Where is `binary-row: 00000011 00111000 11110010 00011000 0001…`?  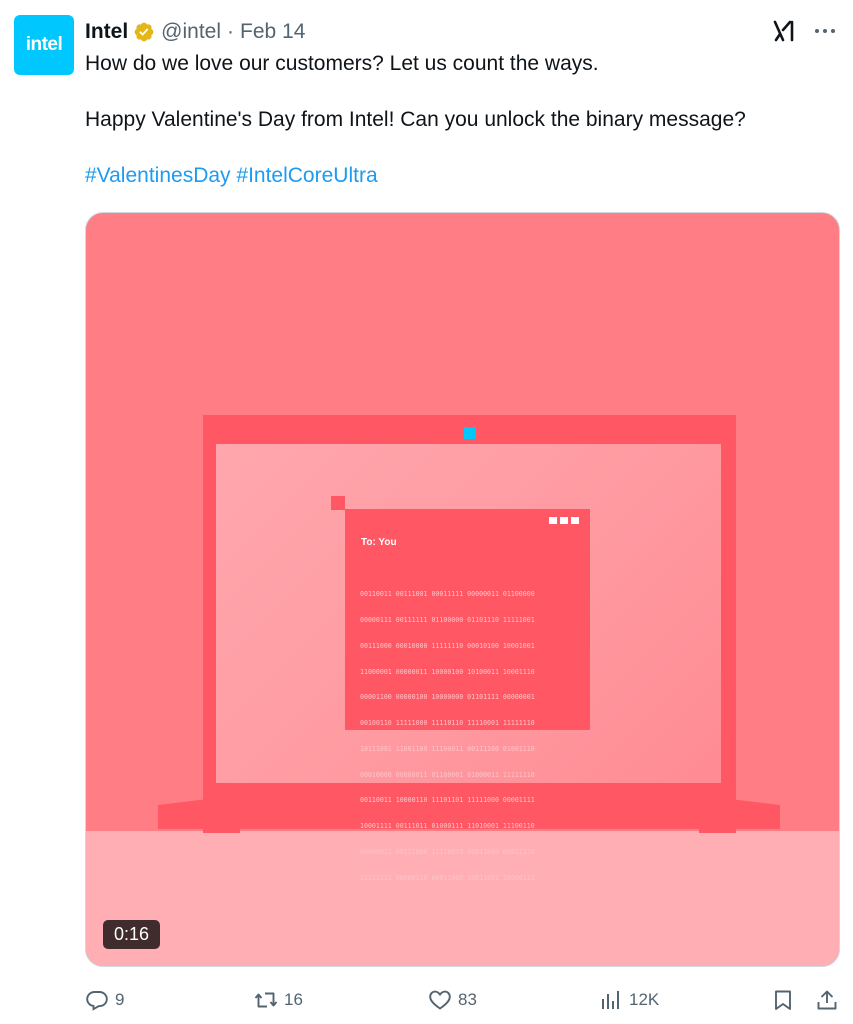
binary-row: 00000011 00111000 11110010 00011000 0001… is located at coordinates (447, 852).